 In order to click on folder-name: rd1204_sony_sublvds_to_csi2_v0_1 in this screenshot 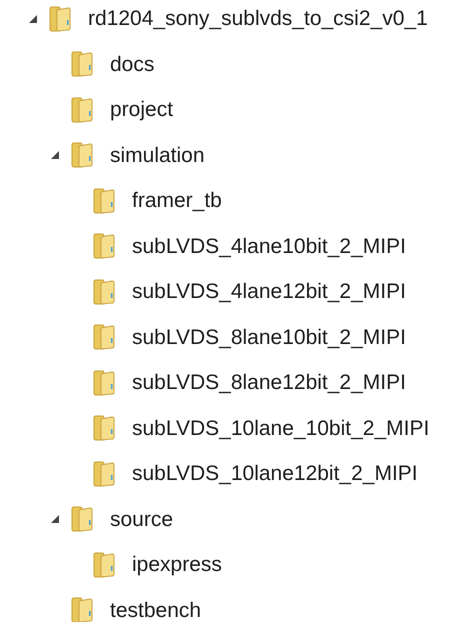, I will do `click(258, 18)`.